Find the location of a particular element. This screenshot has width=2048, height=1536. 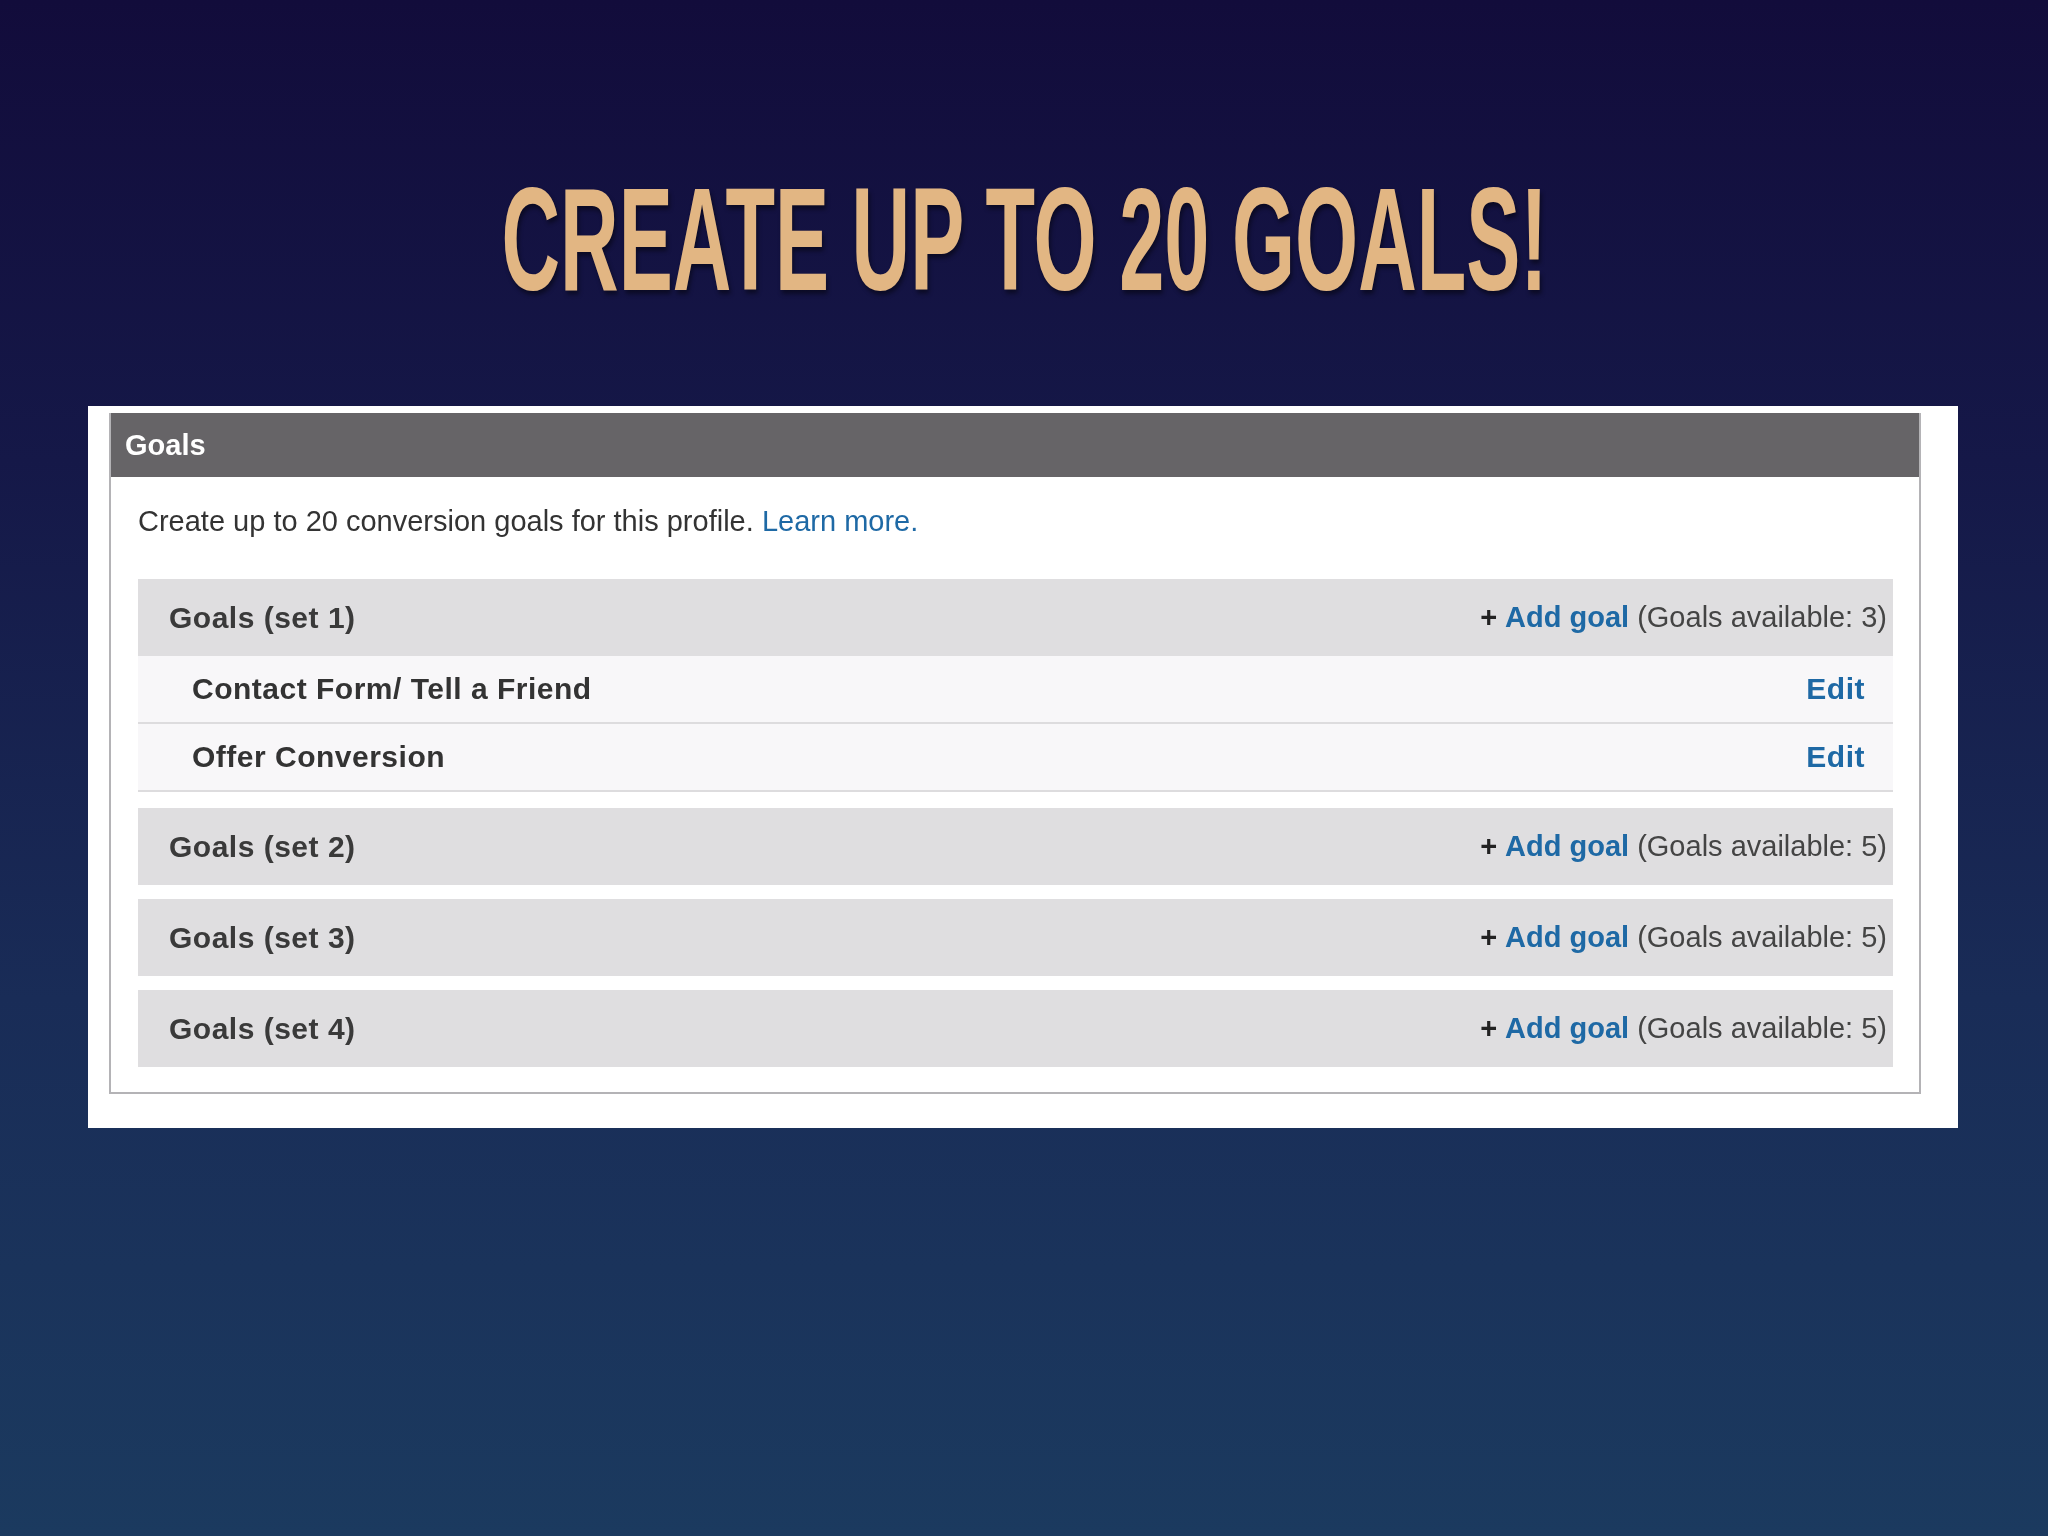

set-title: Goals (set 1) is located at coordinates (263, 617).